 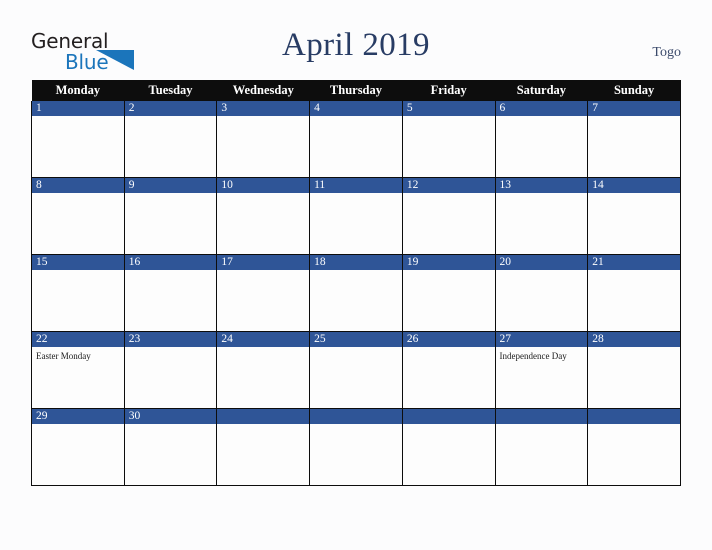 I want to click on calendar-day-cell: 30, so click(x=170, y=447).